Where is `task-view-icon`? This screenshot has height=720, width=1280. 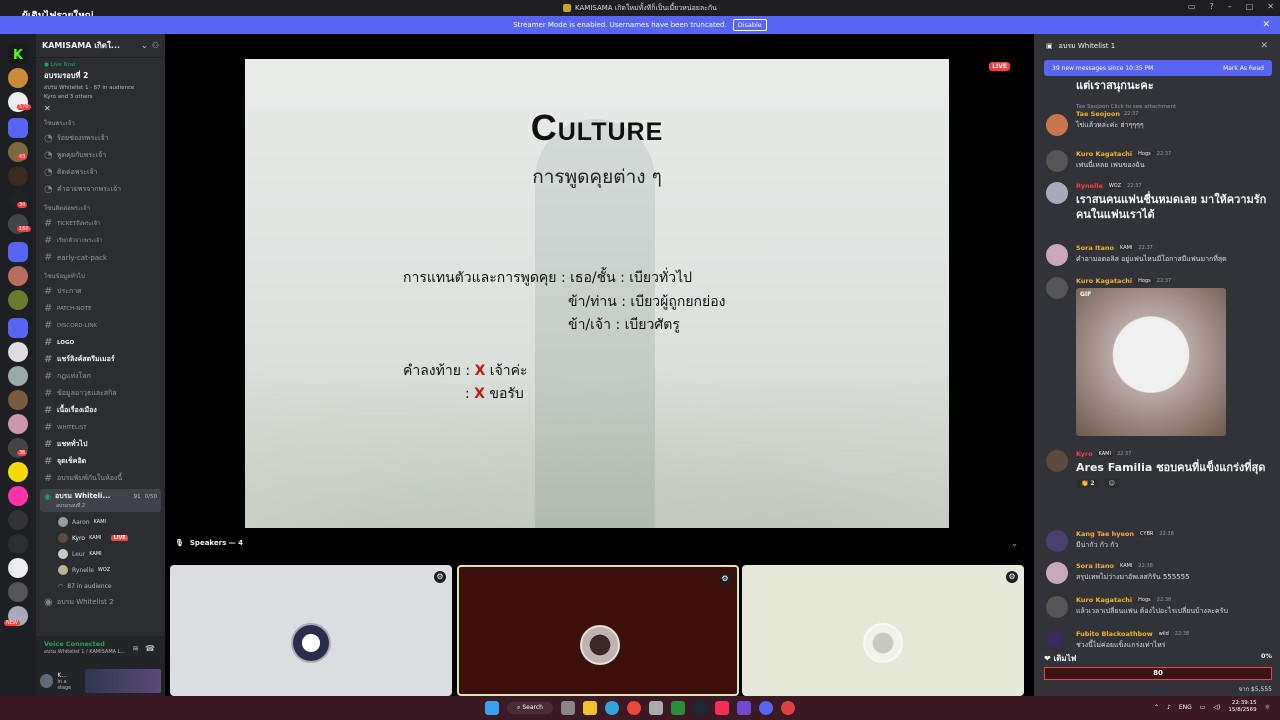 task-view-icon is located at coordinates (567, 708).